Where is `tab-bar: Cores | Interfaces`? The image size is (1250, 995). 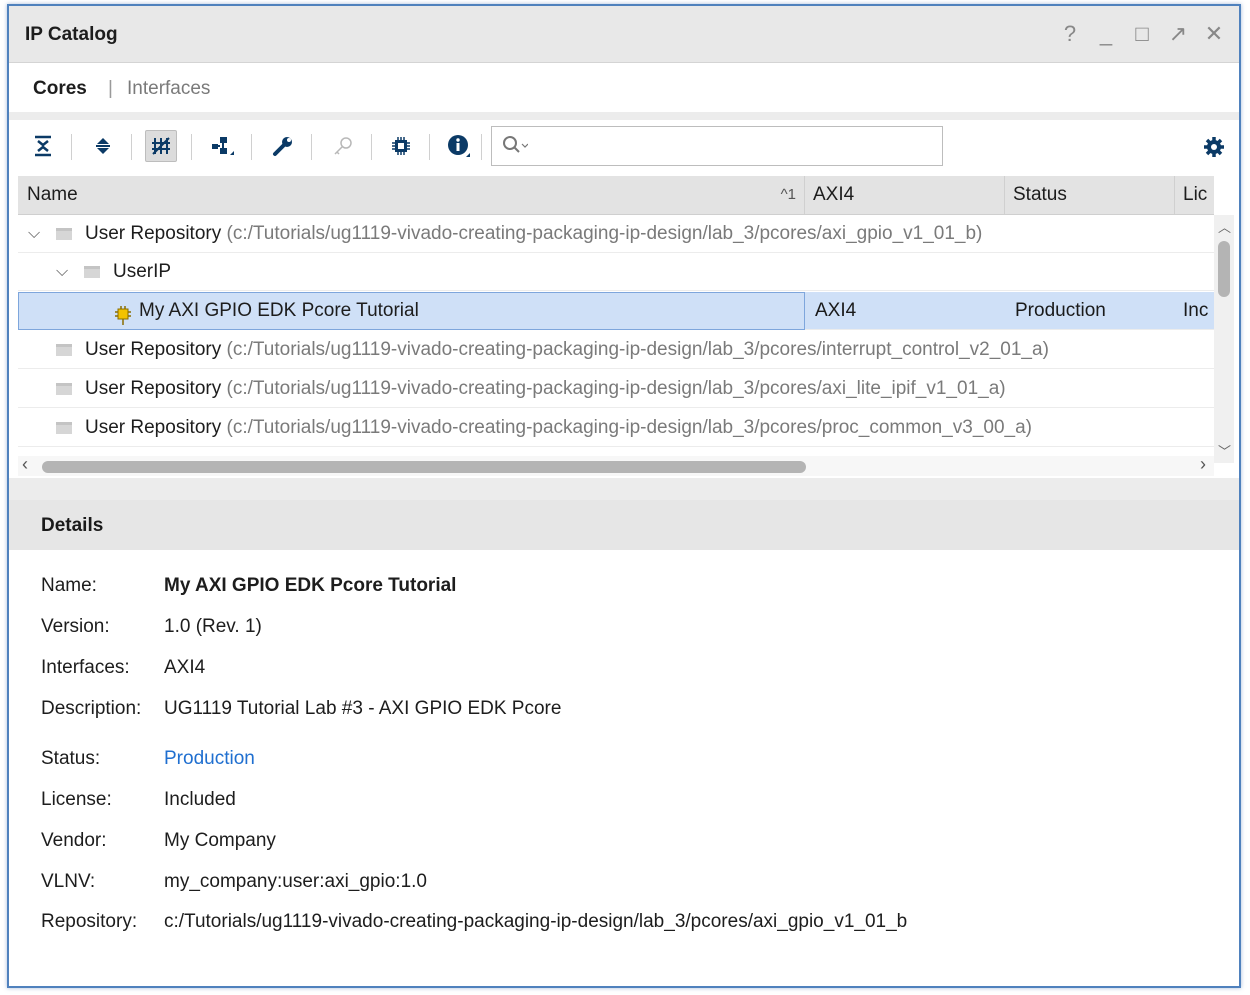 tab-bar: Cores | Interfaces is located at coordinates (624, 88).